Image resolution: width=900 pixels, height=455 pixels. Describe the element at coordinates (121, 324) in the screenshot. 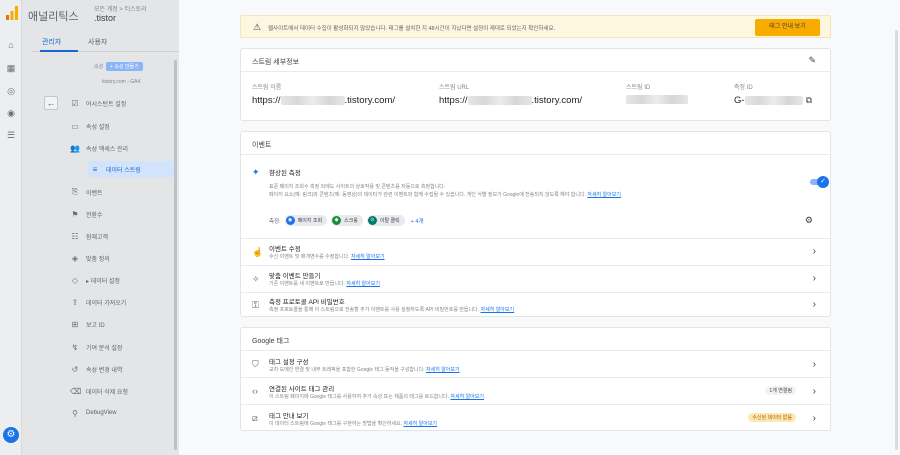

I see `sidebar-item-reporting-id: ⊞ 보고 ID` at that location.